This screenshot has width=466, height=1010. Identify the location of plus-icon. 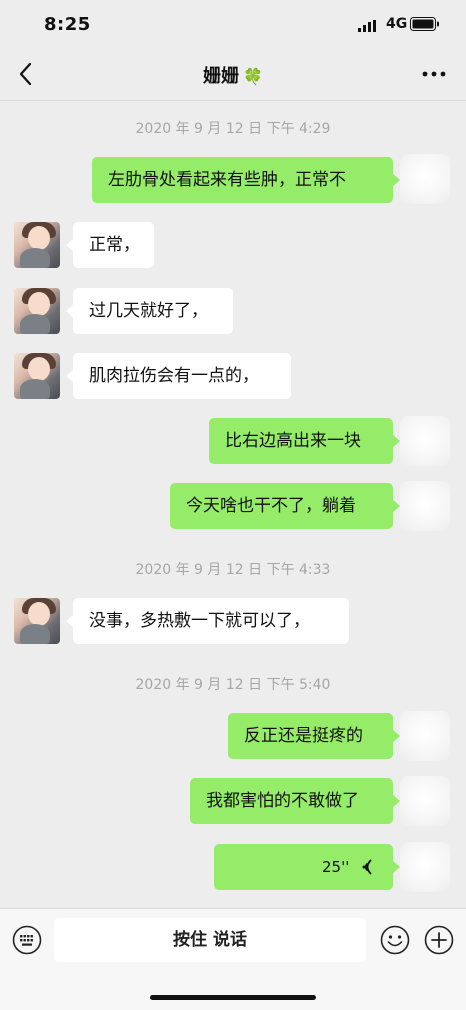
(439, 940).